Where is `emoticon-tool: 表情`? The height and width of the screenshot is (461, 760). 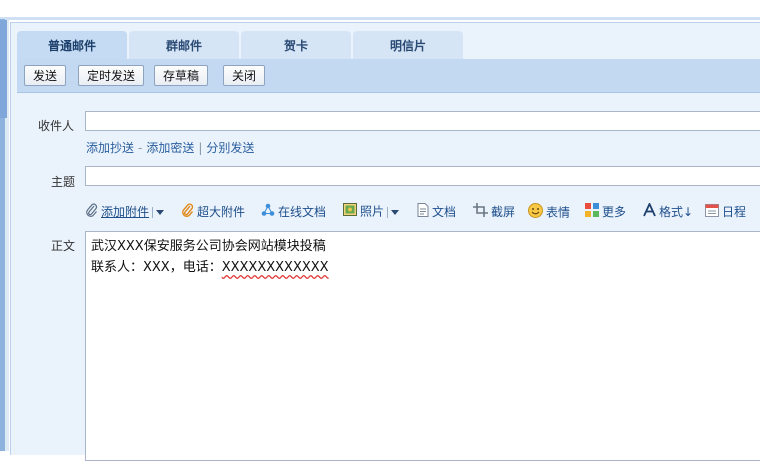
emoticon-tool: 表情 is located at coordinates (549, 211).